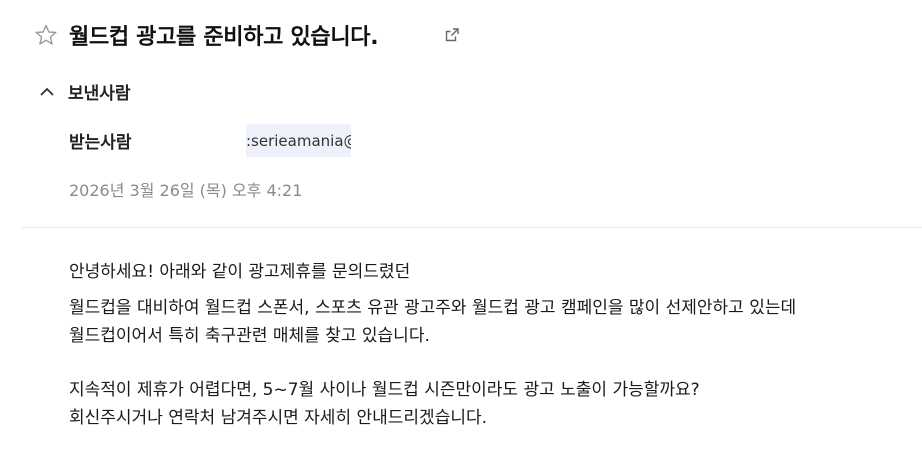 This screenshot has height=474, width=922. I want to click on recipient-label: 받는사람, so click(100, 143).